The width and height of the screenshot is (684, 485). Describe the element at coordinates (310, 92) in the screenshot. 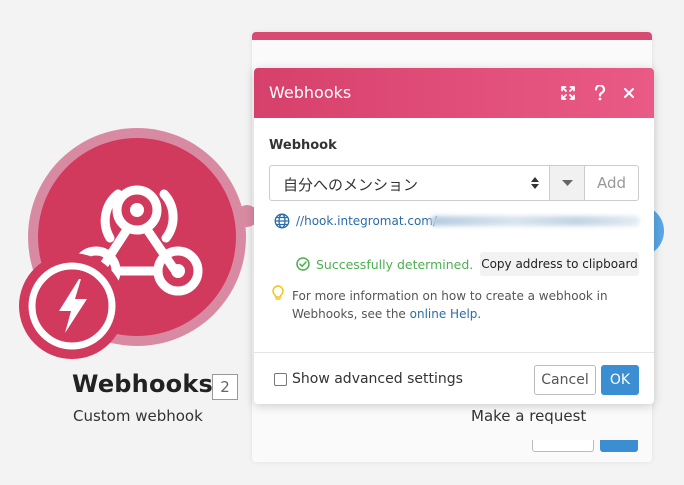

I see `dialog-title: Webhooks` at that location.